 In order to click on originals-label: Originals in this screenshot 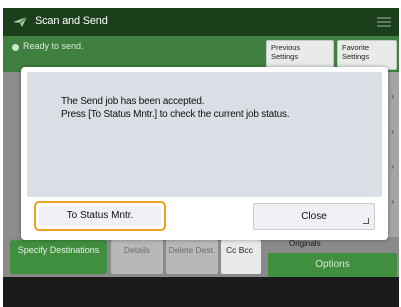, I will do `click(305, 243)`.